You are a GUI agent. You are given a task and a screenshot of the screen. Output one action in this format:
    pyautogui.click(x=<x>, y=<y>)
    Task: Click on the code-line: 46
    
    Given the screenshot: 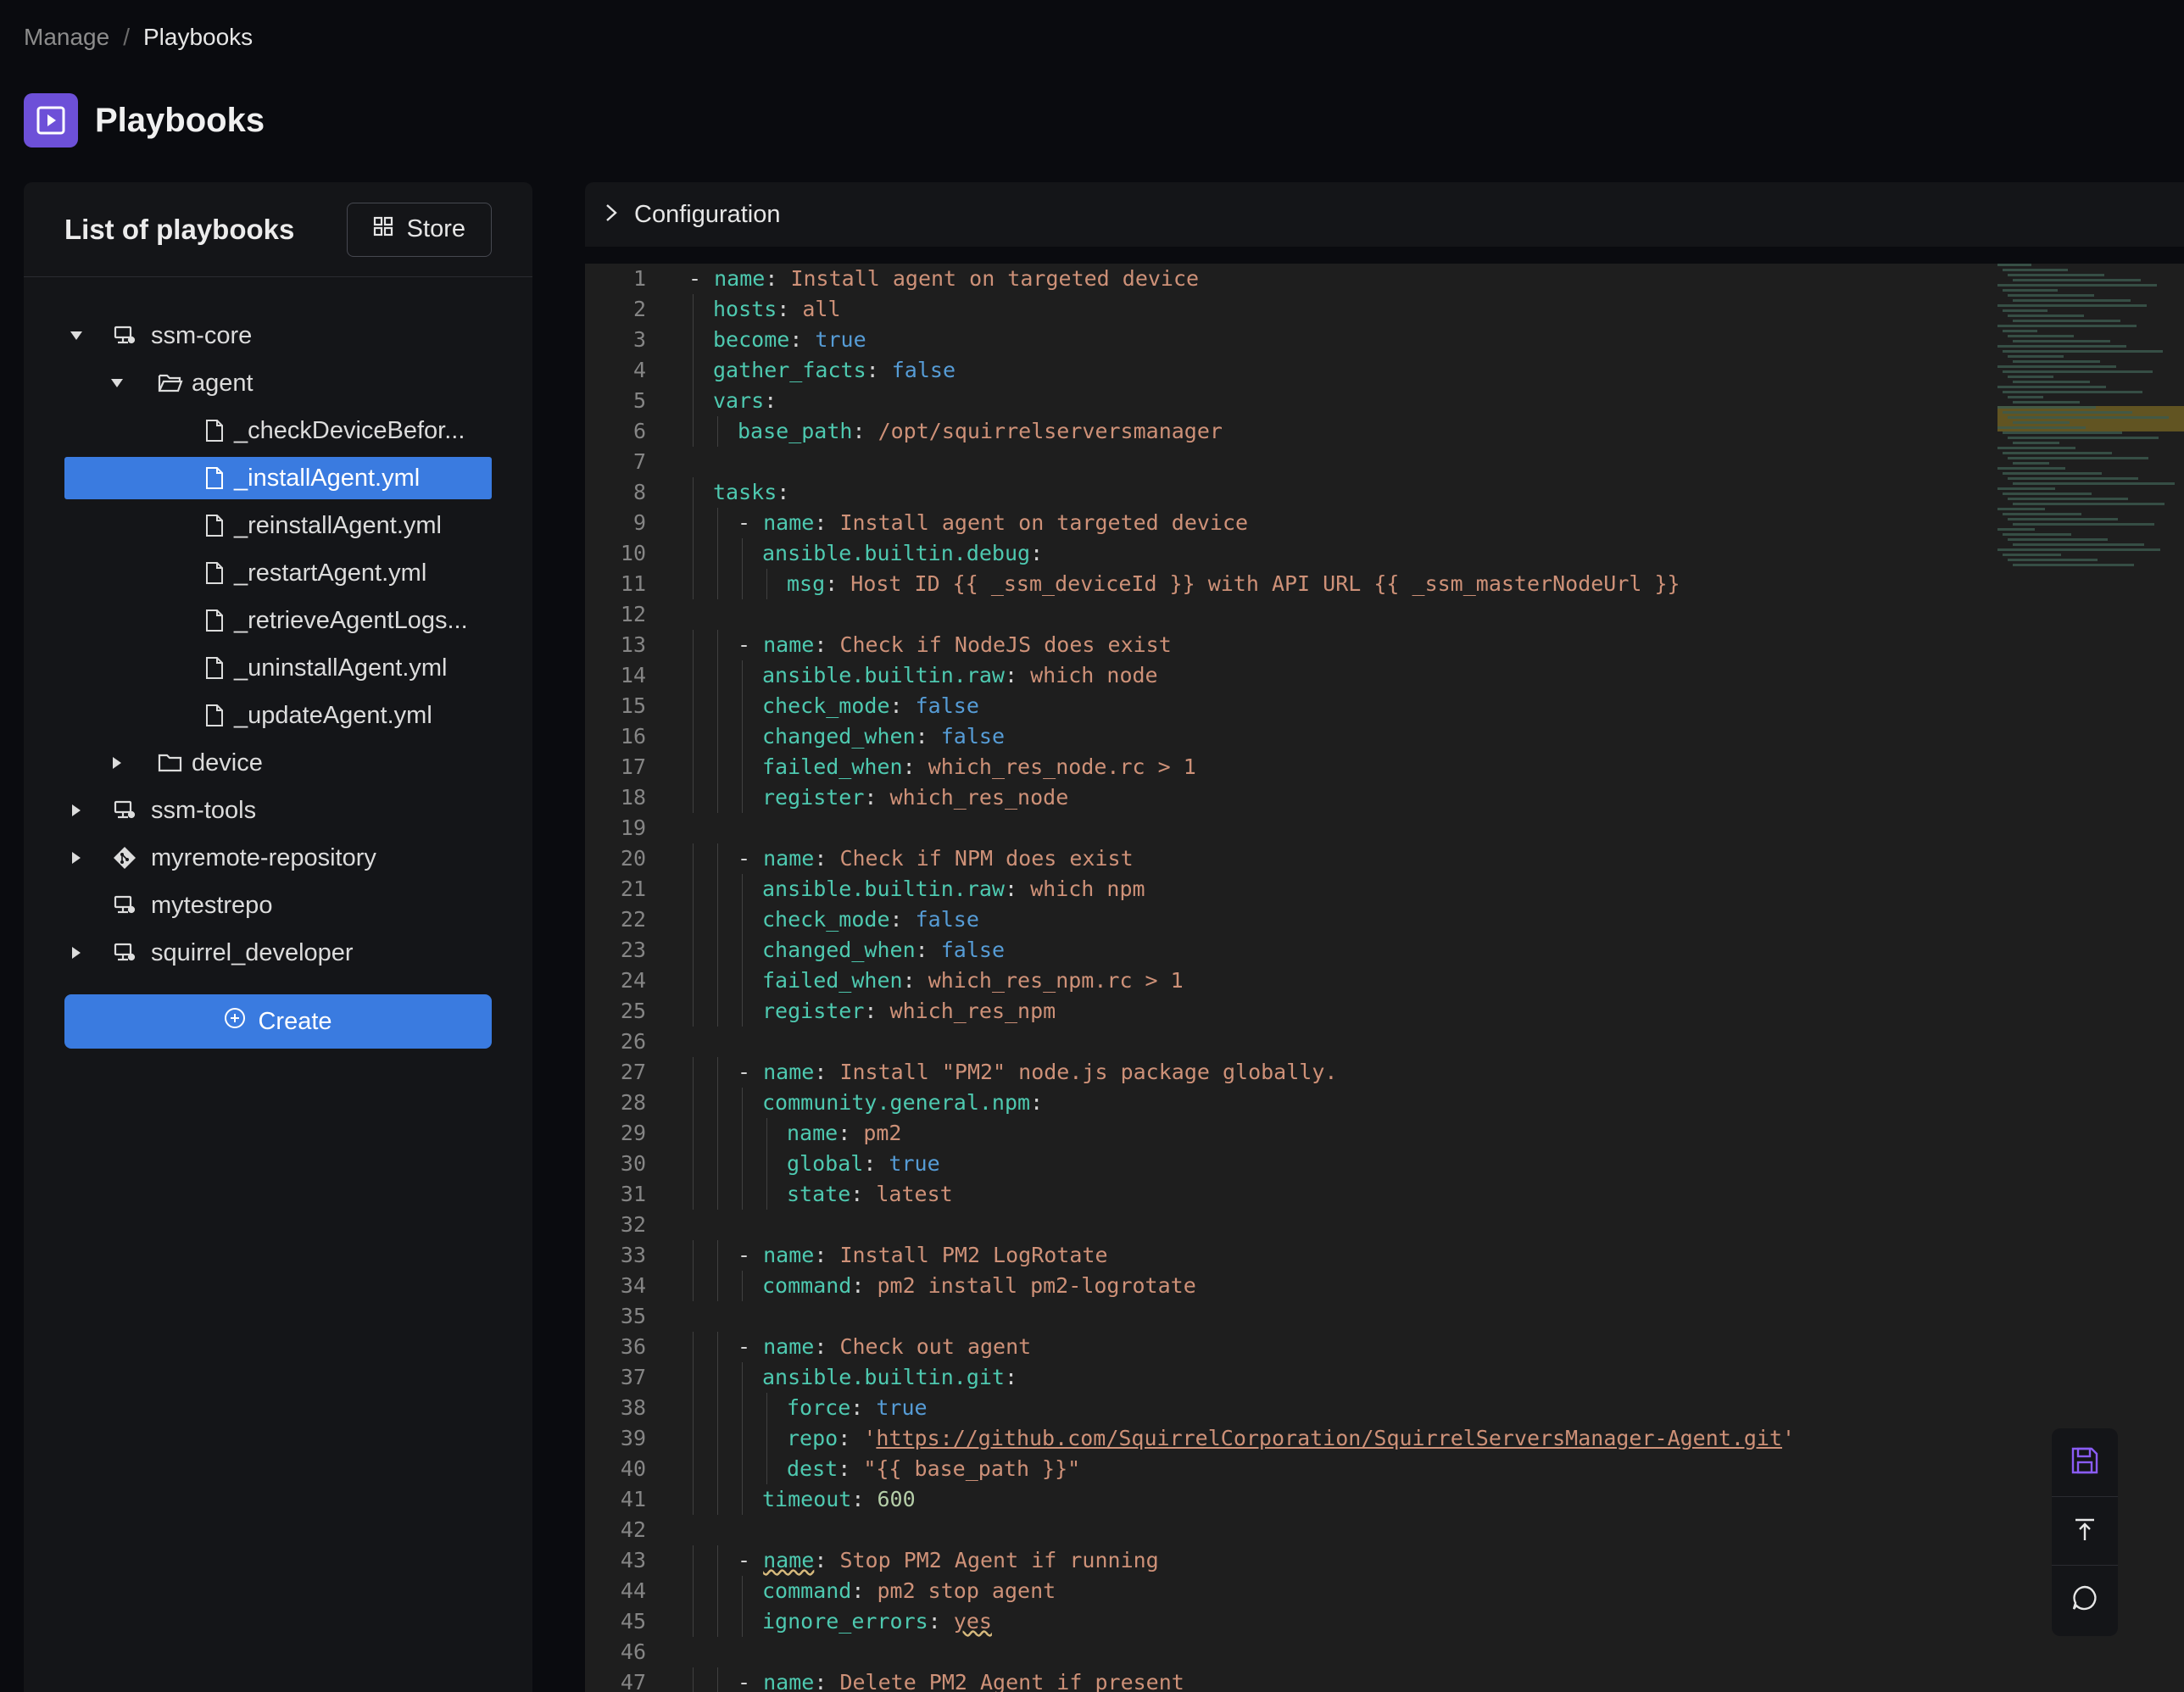 What is the action you would take?
    pyautogui.click(x=1284, y=1652)
    